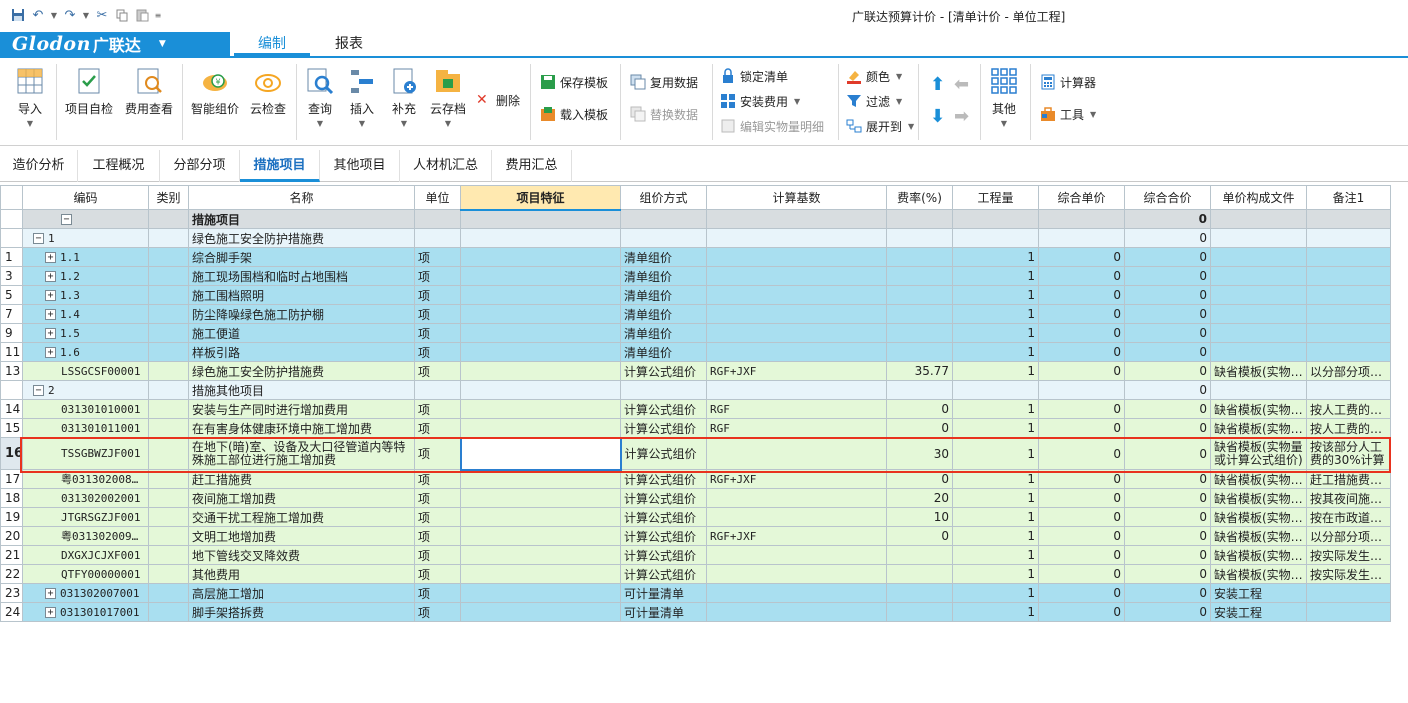  I want to click on code-cell: +031301017001, so click(85, 612).